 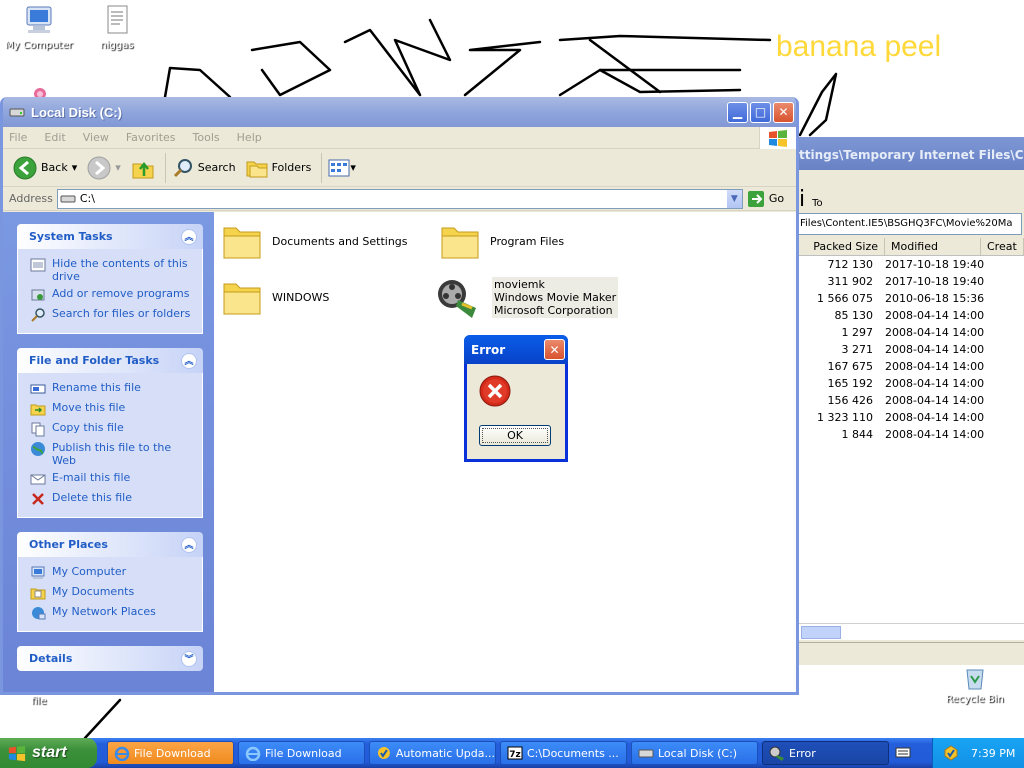 What do you see at coordinates (516, 398) in the screenshot?
I see `error-dialog: Error ✕ OK` at bounding box center [516, 398].